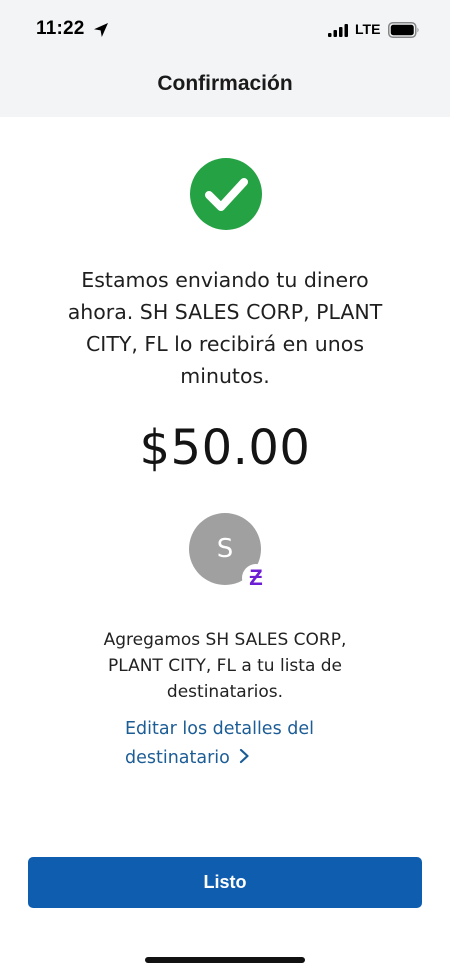 The width and height of the screenshot is (450, 975). What do you see at coordinates (403, 30) in the screenshot?
I see `battery-icon` at bounding box center [403, 30].